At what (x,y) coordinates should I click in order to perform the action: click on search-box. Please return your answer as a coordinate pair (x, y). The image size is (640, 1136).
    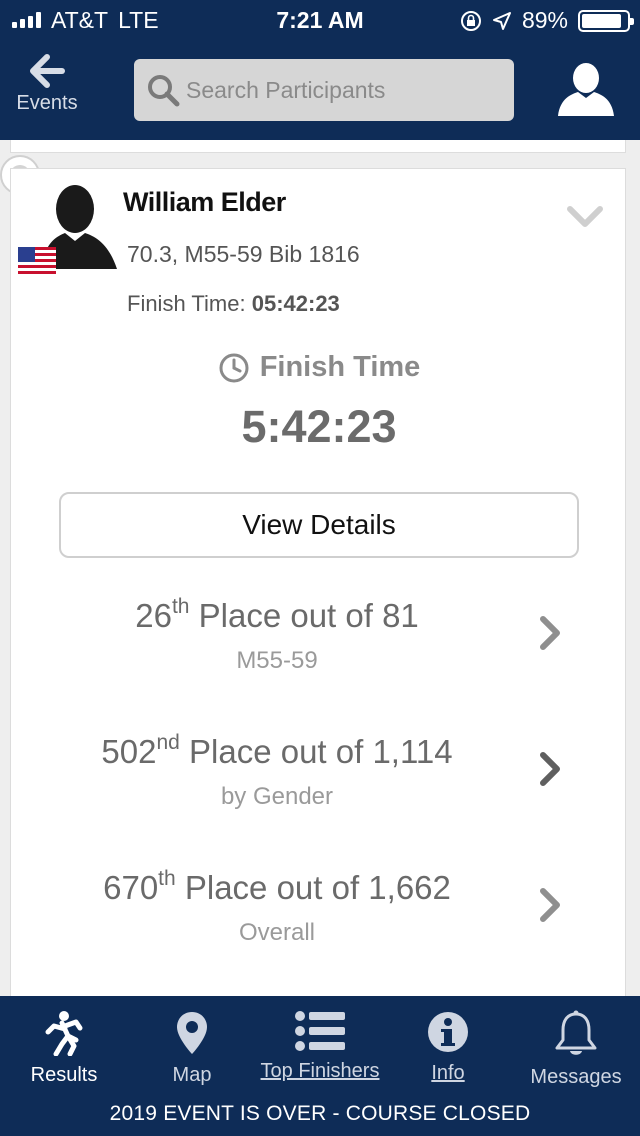
    Looking at the image, I should click on (324, 90).